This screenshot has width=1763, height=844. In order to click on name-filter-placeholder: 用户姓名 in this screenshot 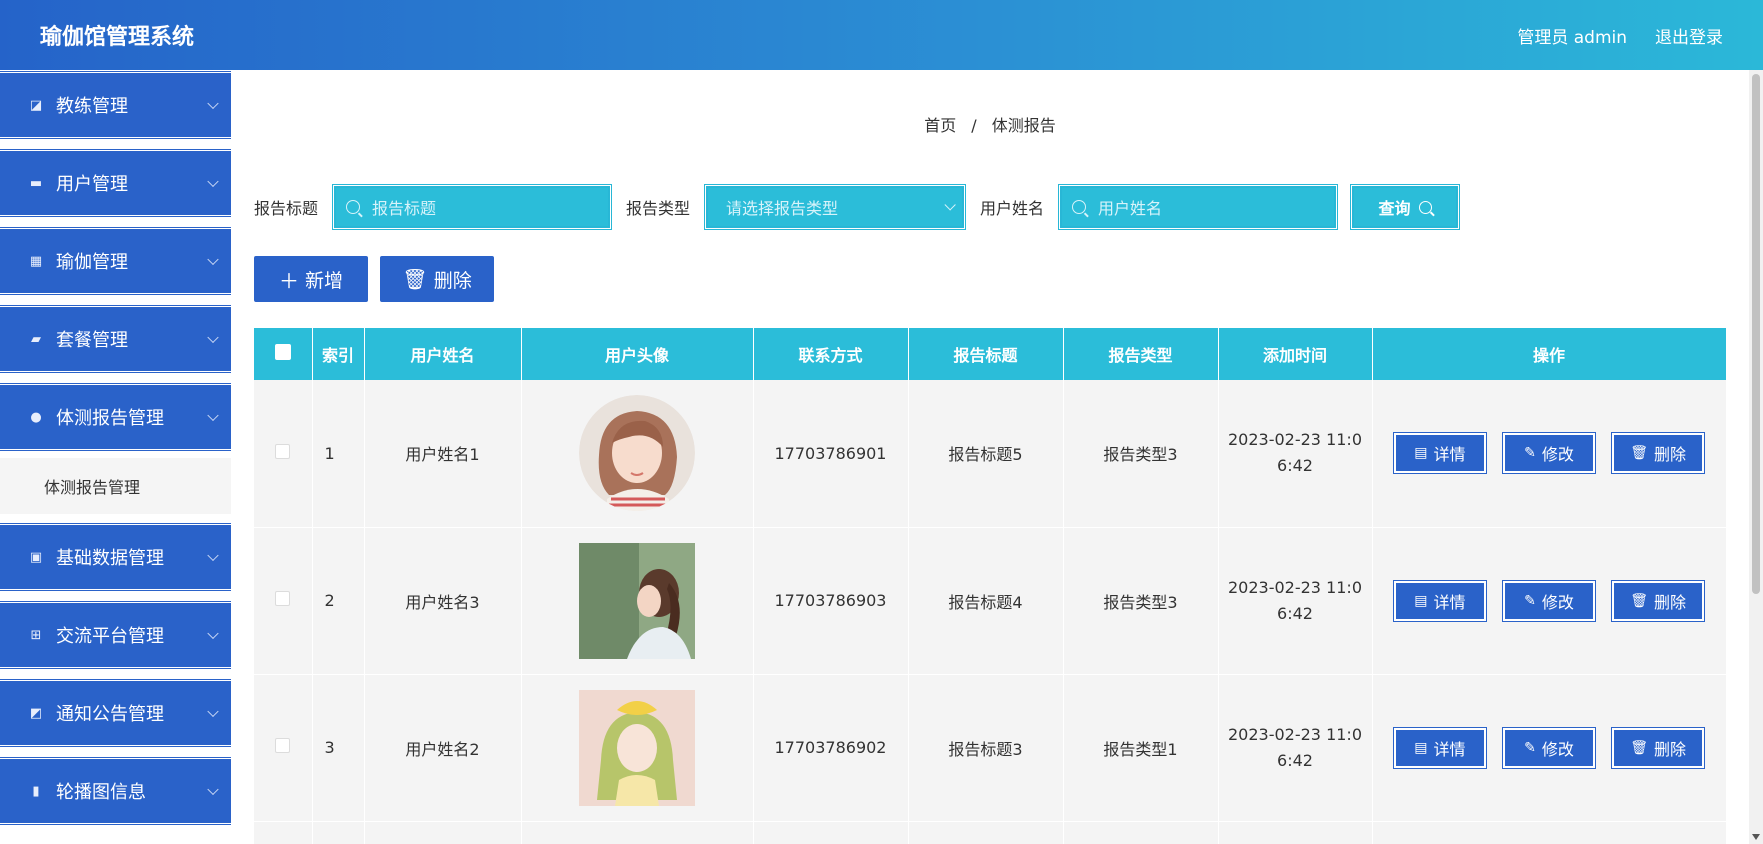, I will do `click(1130, 208)`.